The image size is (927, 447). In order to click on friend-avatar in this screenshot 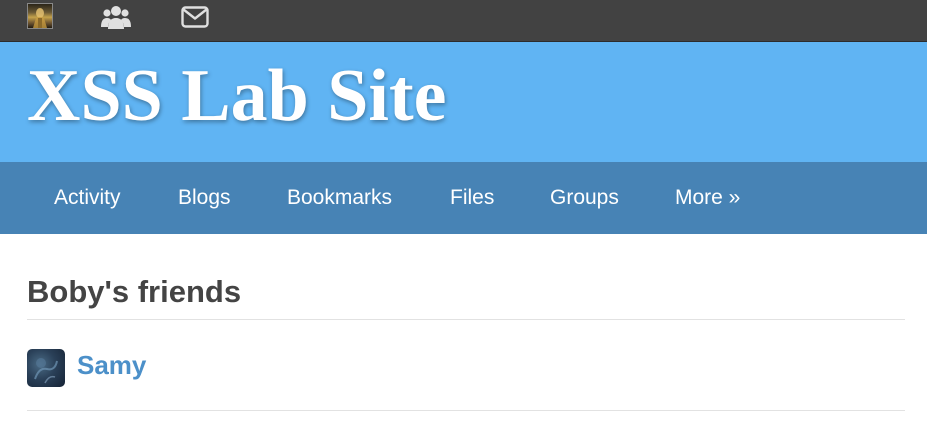, I will do `click(46, 368)`.